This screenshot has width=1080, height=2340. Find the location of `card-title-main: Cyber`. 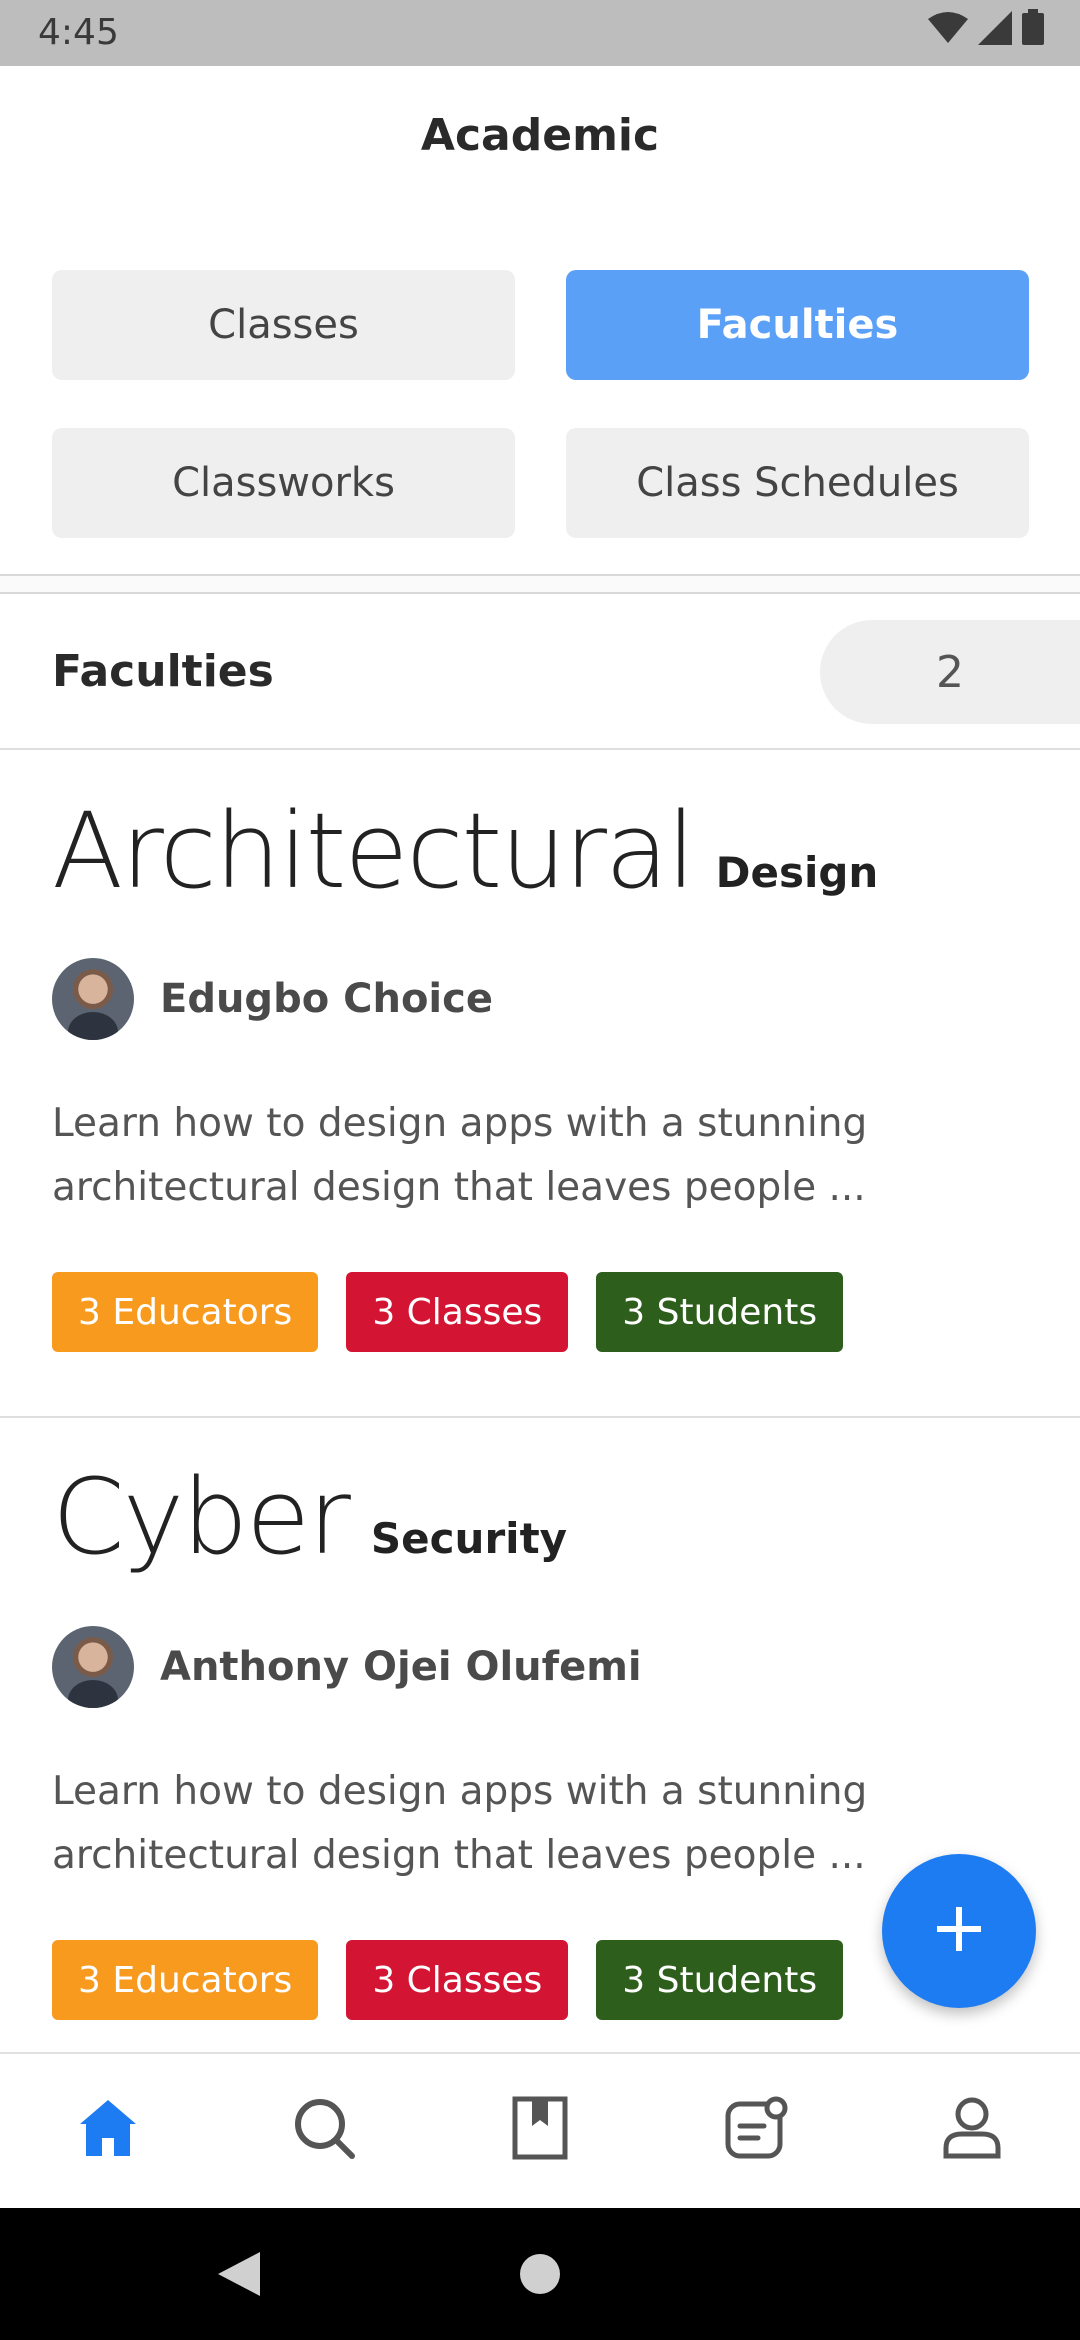

card-title-main: Cyber is located at coordinates (201, 1517).